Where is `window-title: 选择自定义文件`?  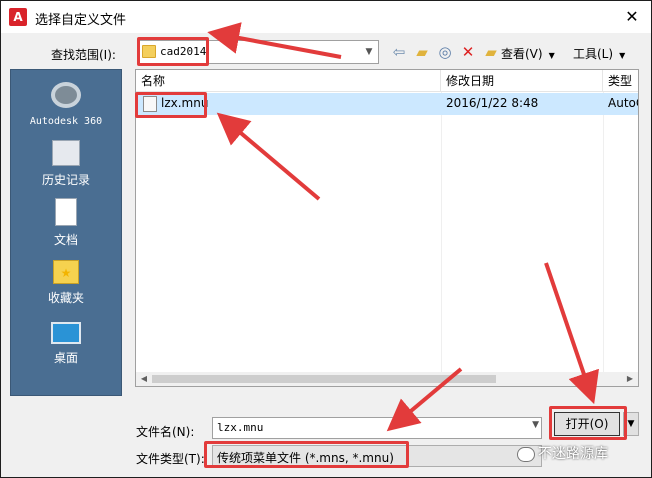
window-title: 选择自定义文件 is located at coordinates (81, 20).